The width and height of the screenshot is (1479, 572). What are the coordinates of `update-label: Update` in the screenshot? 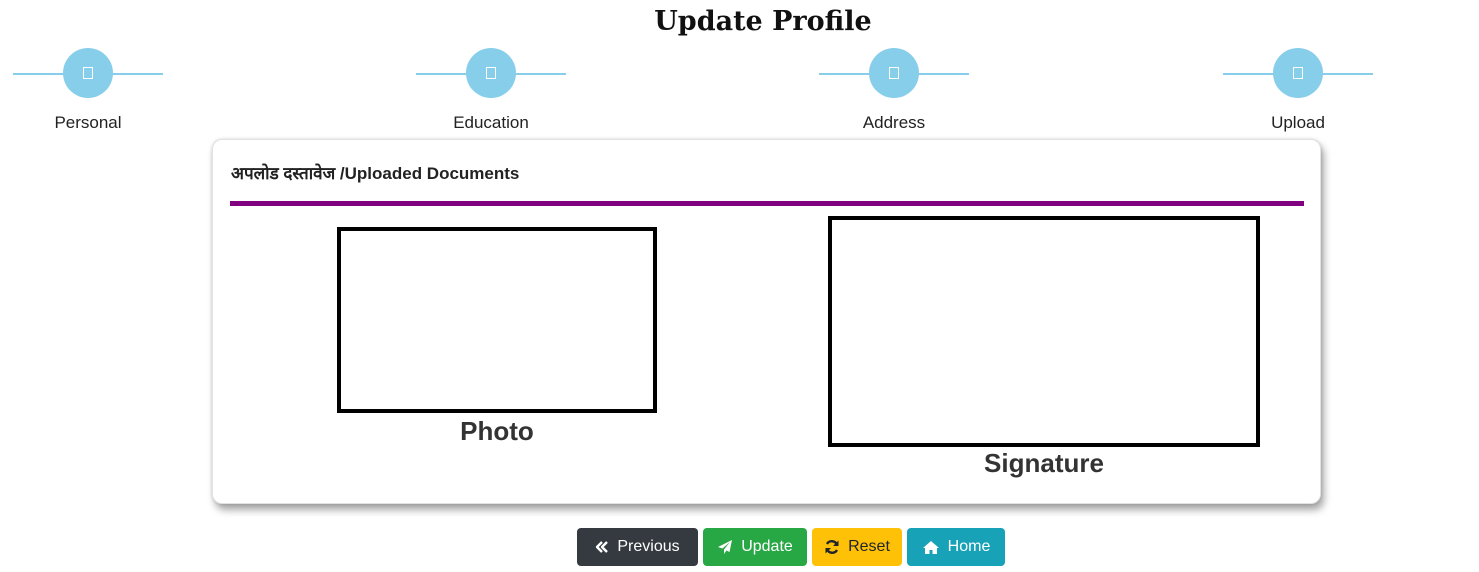 It's located at (767, 546).